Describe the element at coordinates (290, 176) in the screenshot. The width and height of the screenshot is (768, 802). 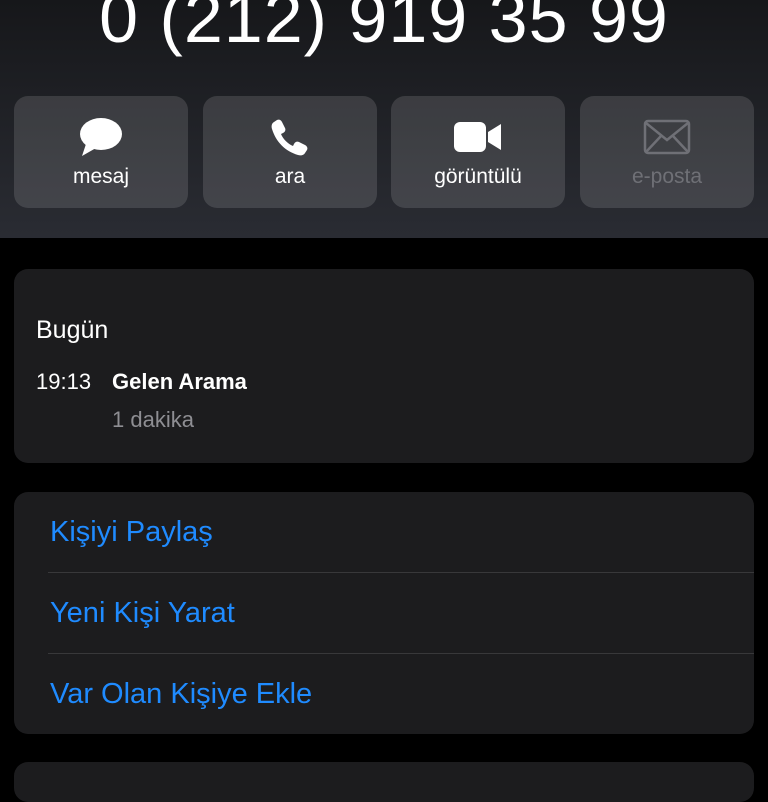
I see `call-button-label: ara` at that location.